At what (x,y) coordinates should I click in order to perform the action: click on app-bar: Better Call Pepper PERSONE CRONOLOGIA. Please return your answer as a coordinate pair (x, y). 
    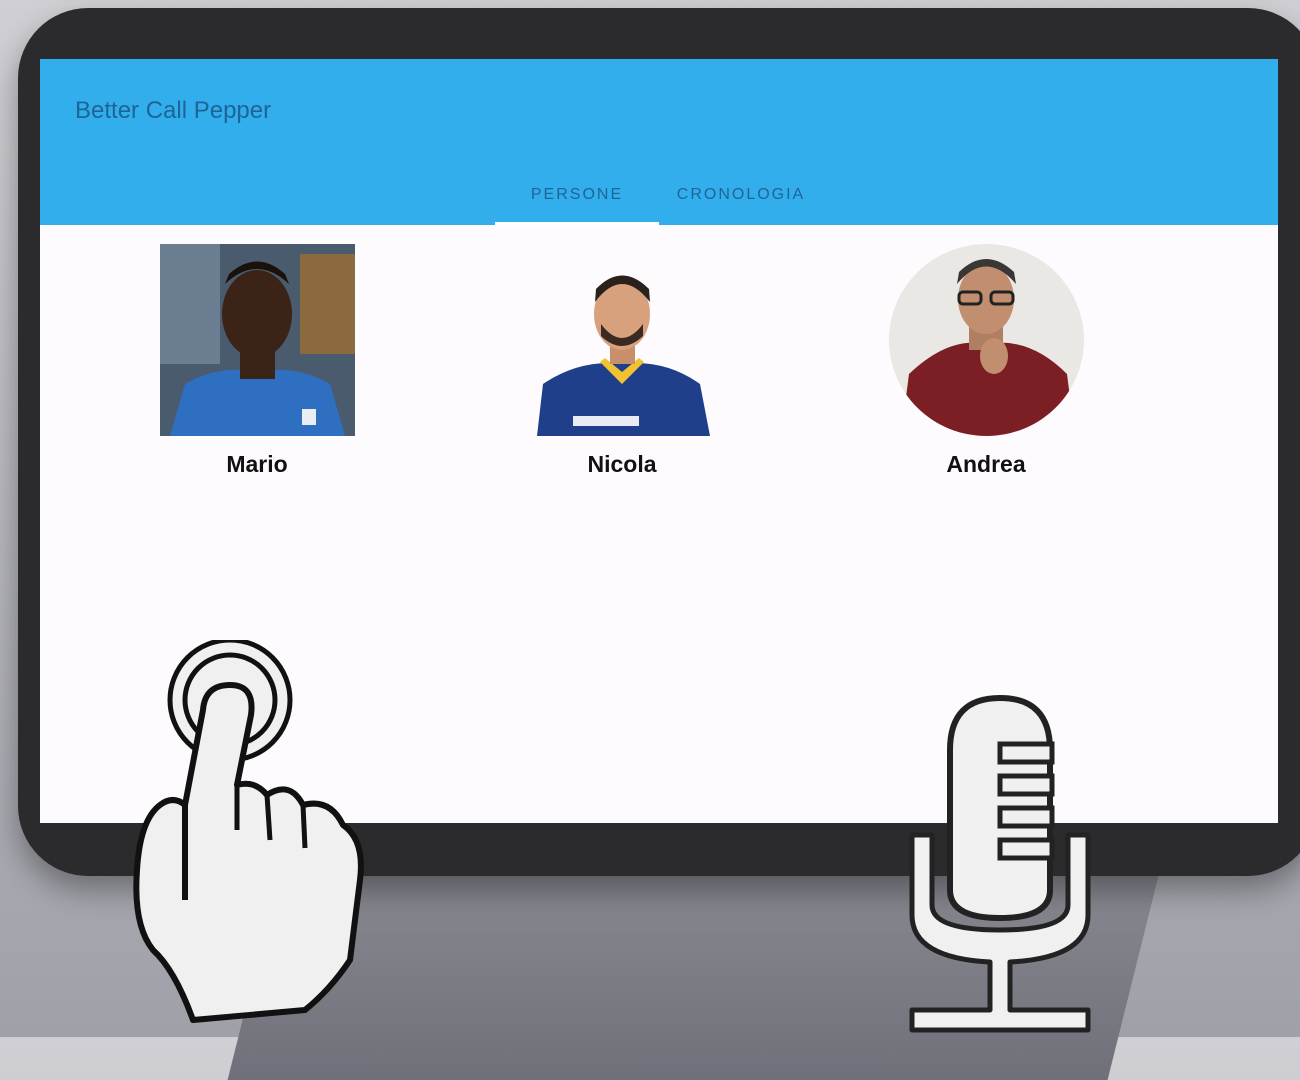
    Looking at the image, I should click on (659, 142).